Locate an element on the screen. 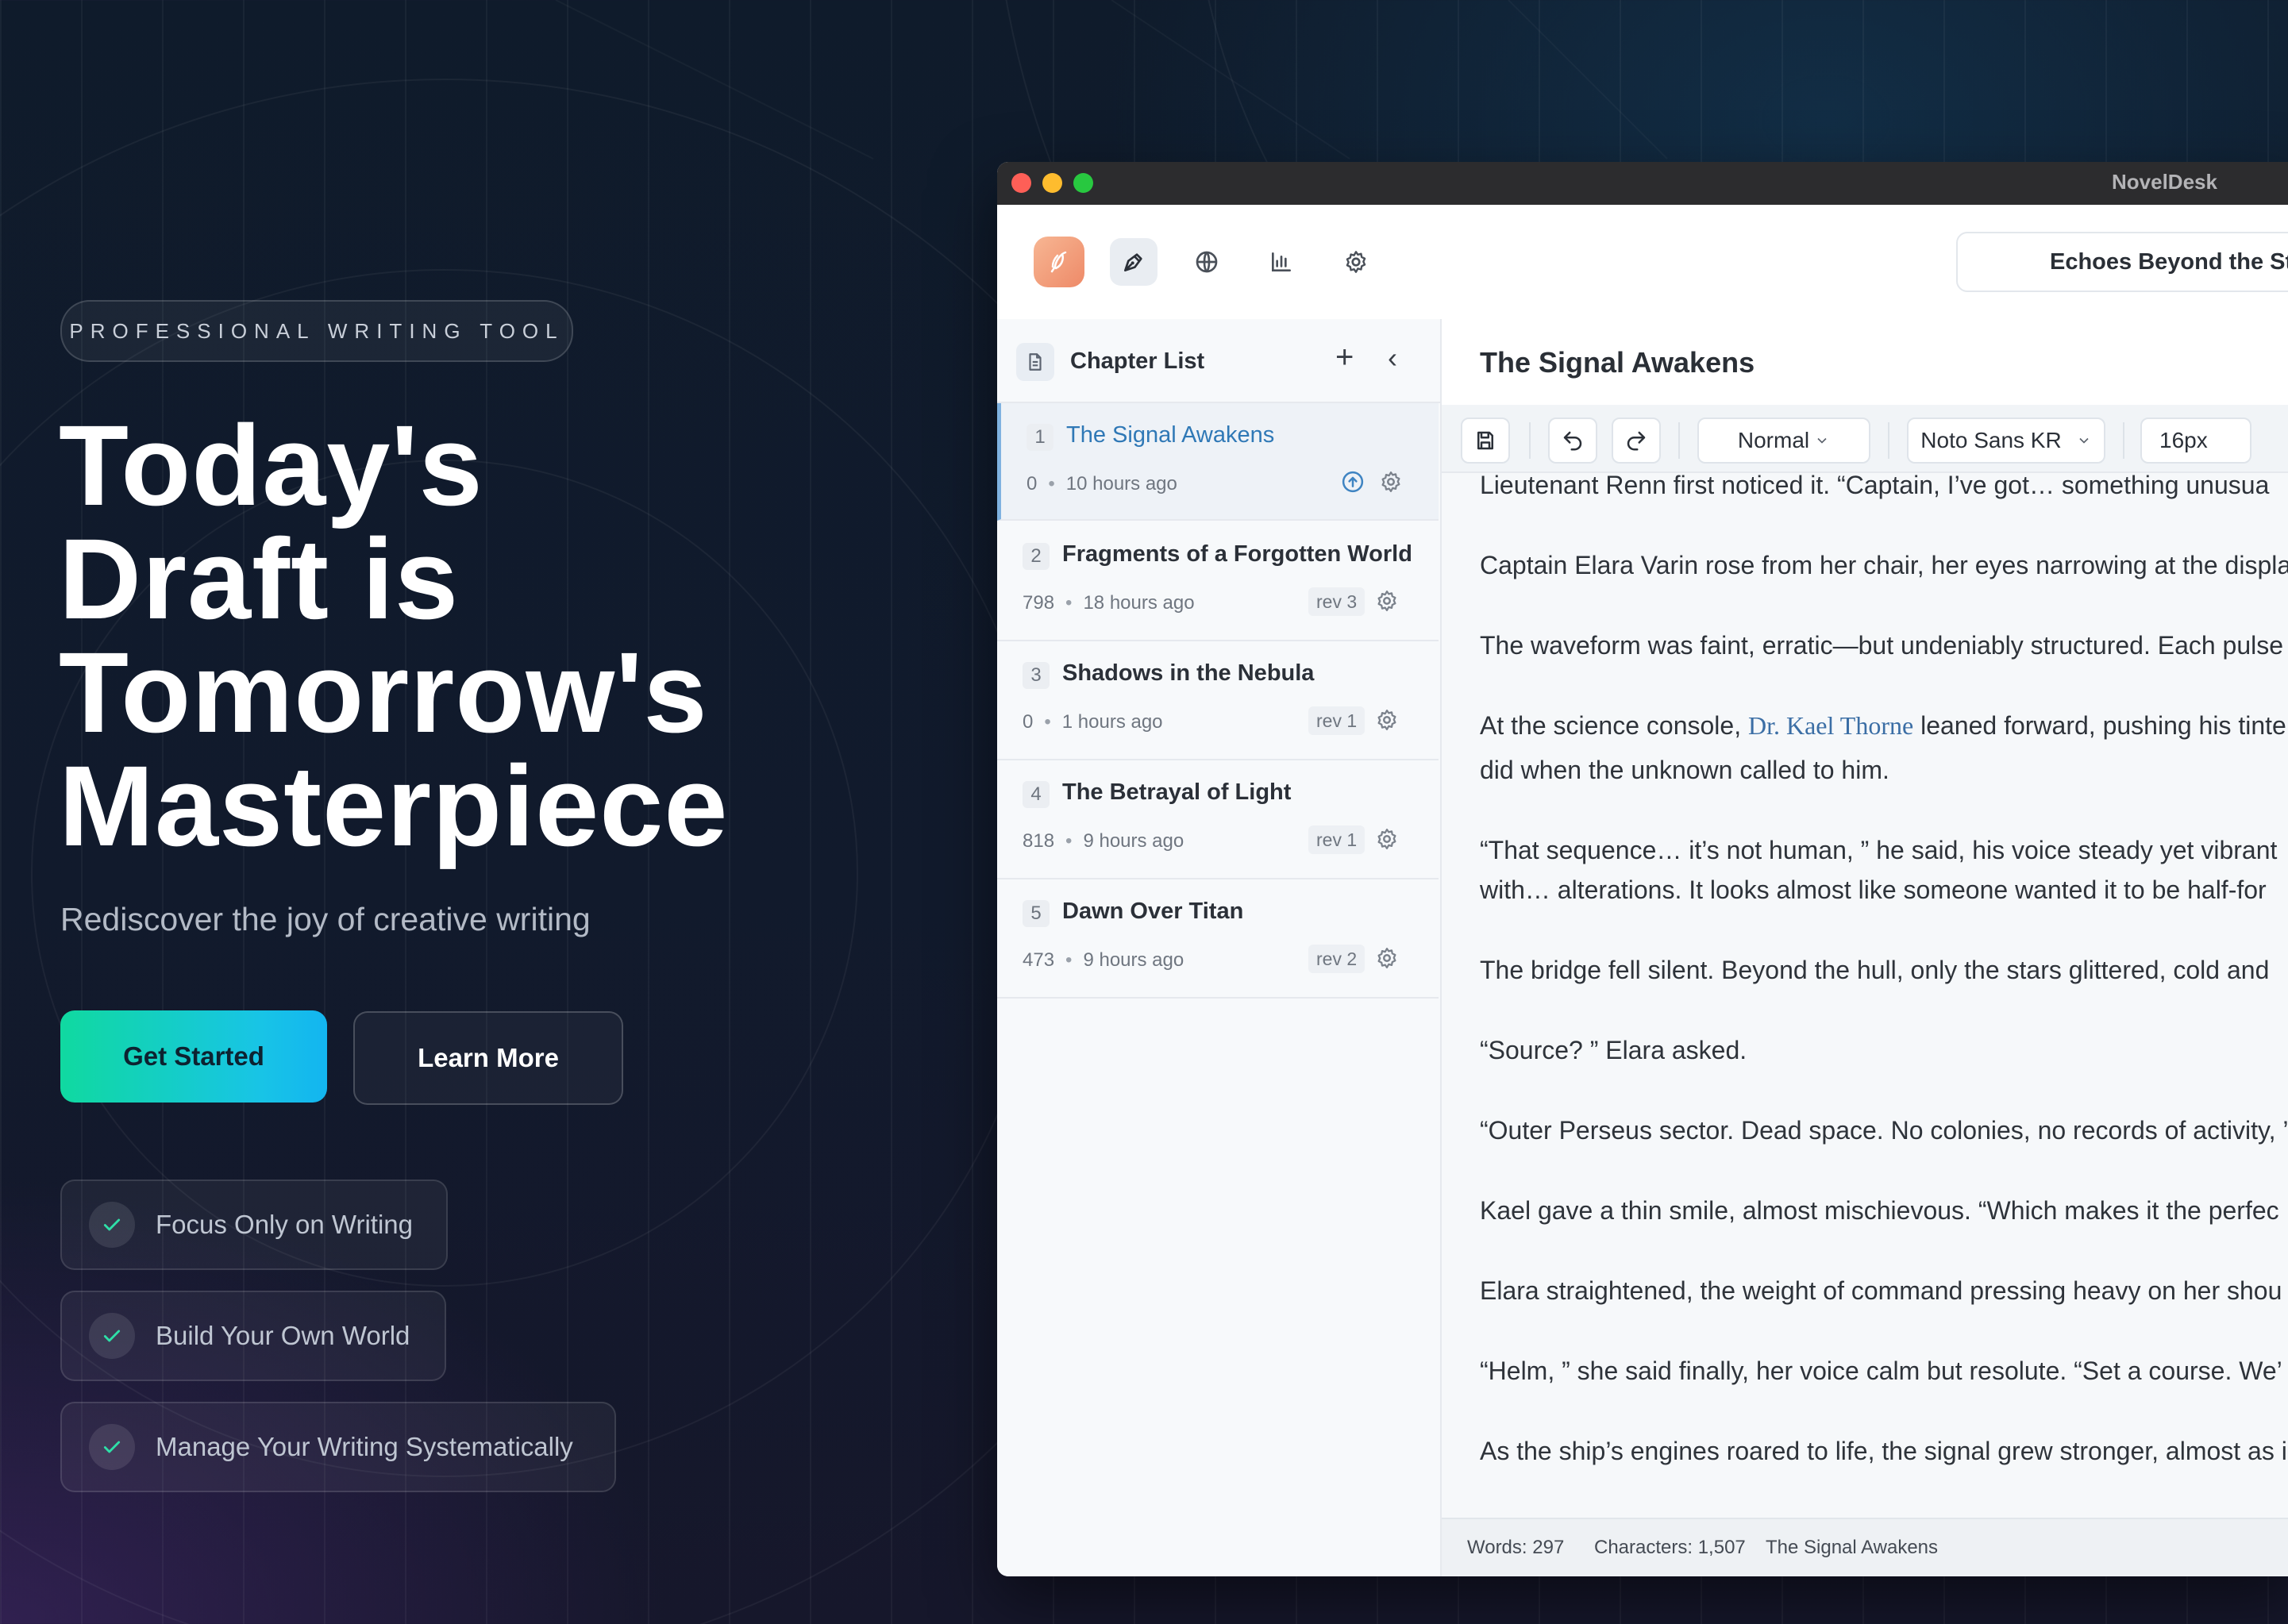 This screenshot has height=1624, width=2288. headline-line: Draft is is located at coordinates (259, 579).